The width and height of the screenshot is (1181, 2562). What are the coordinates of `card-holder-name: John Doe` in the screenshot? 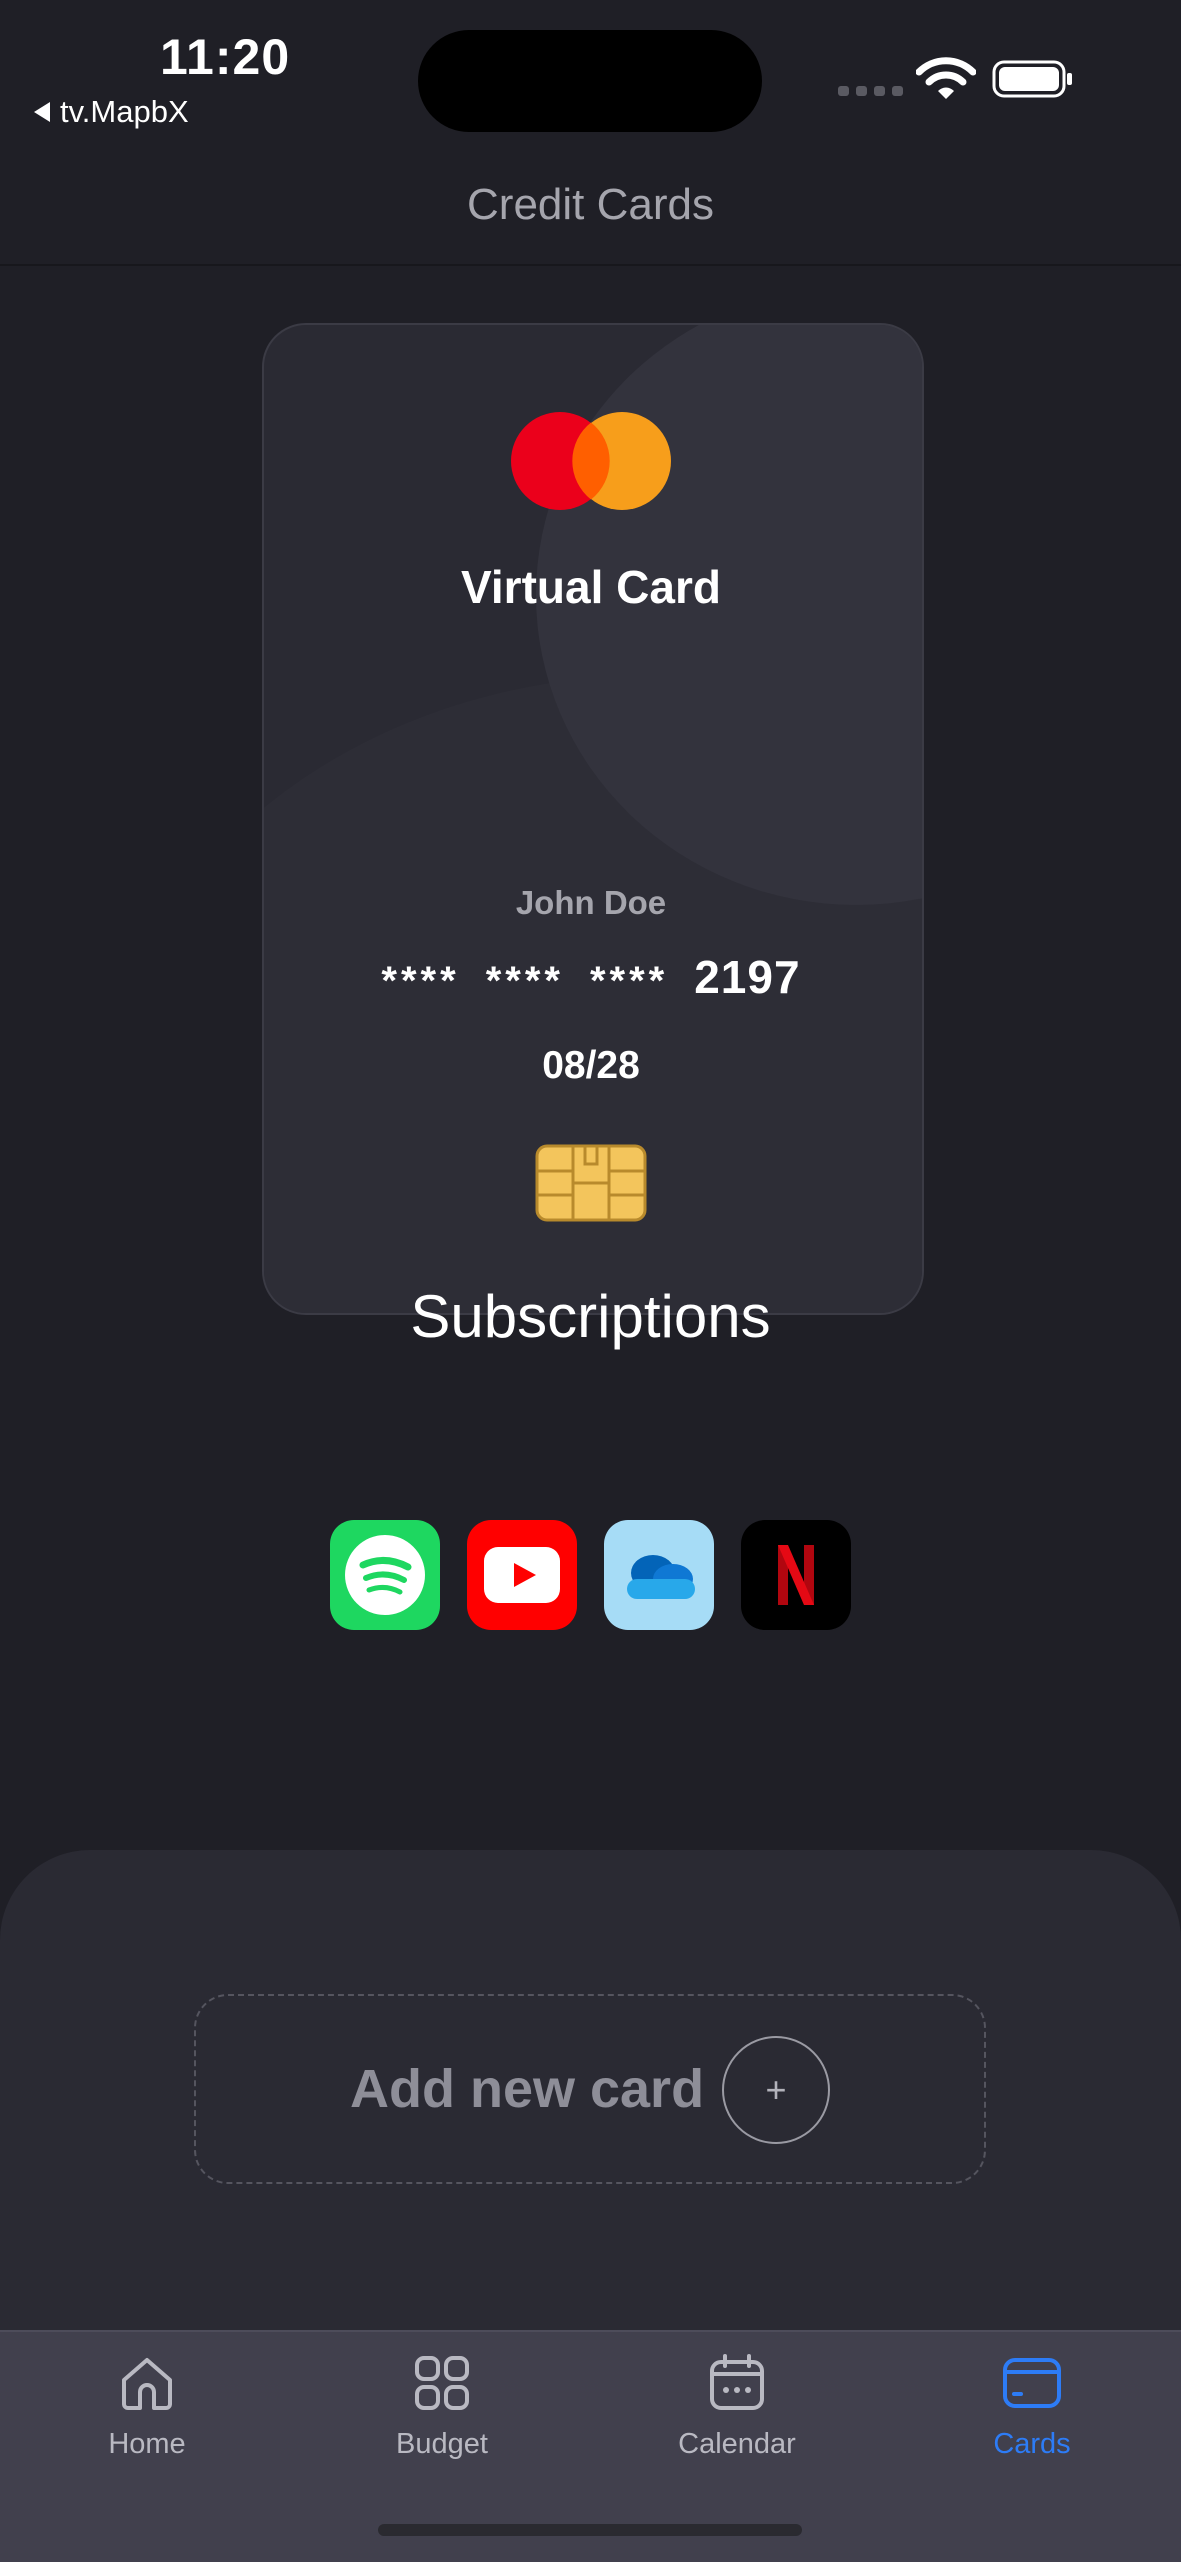 It's located at (591, 902).